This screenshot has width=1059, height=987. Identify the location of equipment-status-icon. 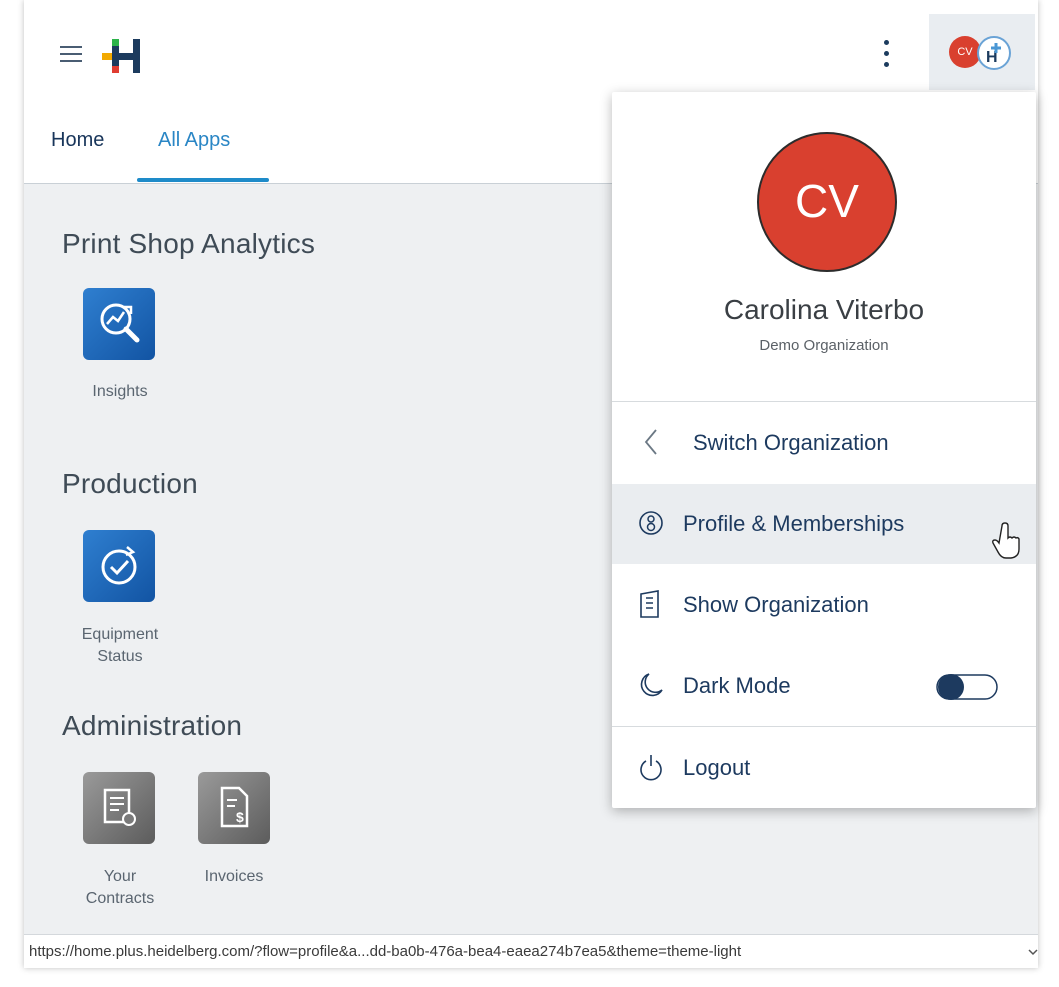
(119, 565).